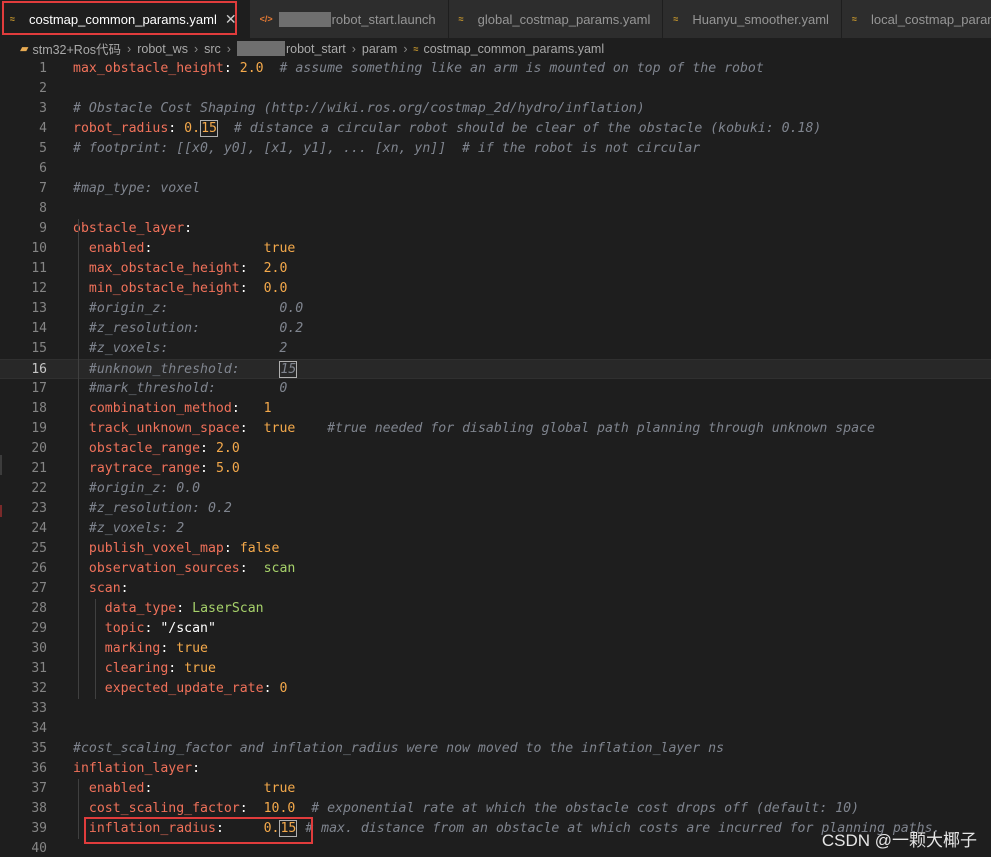 This screenshot has height=857, width=991. Describe the element at coordinates (495, 529) in the screenshot. I see `code-line: 24 #z_voxels: 2` at that location.